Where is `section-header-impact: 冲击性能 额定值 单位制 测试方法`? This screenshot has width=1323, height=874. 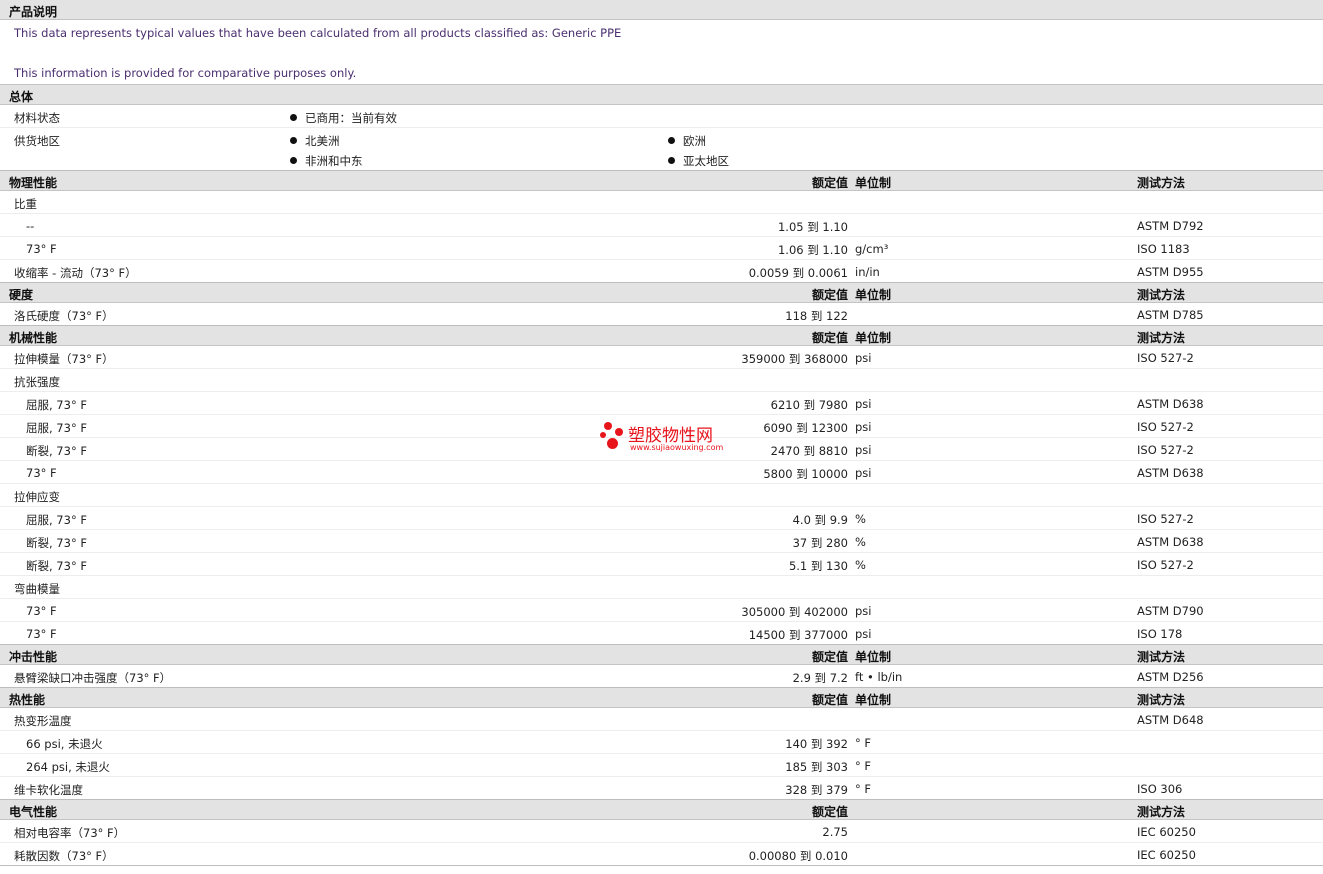 section-header-impact: 冲击性能 额定值 单位制 测试方法 is located at coordinates (661, 655).